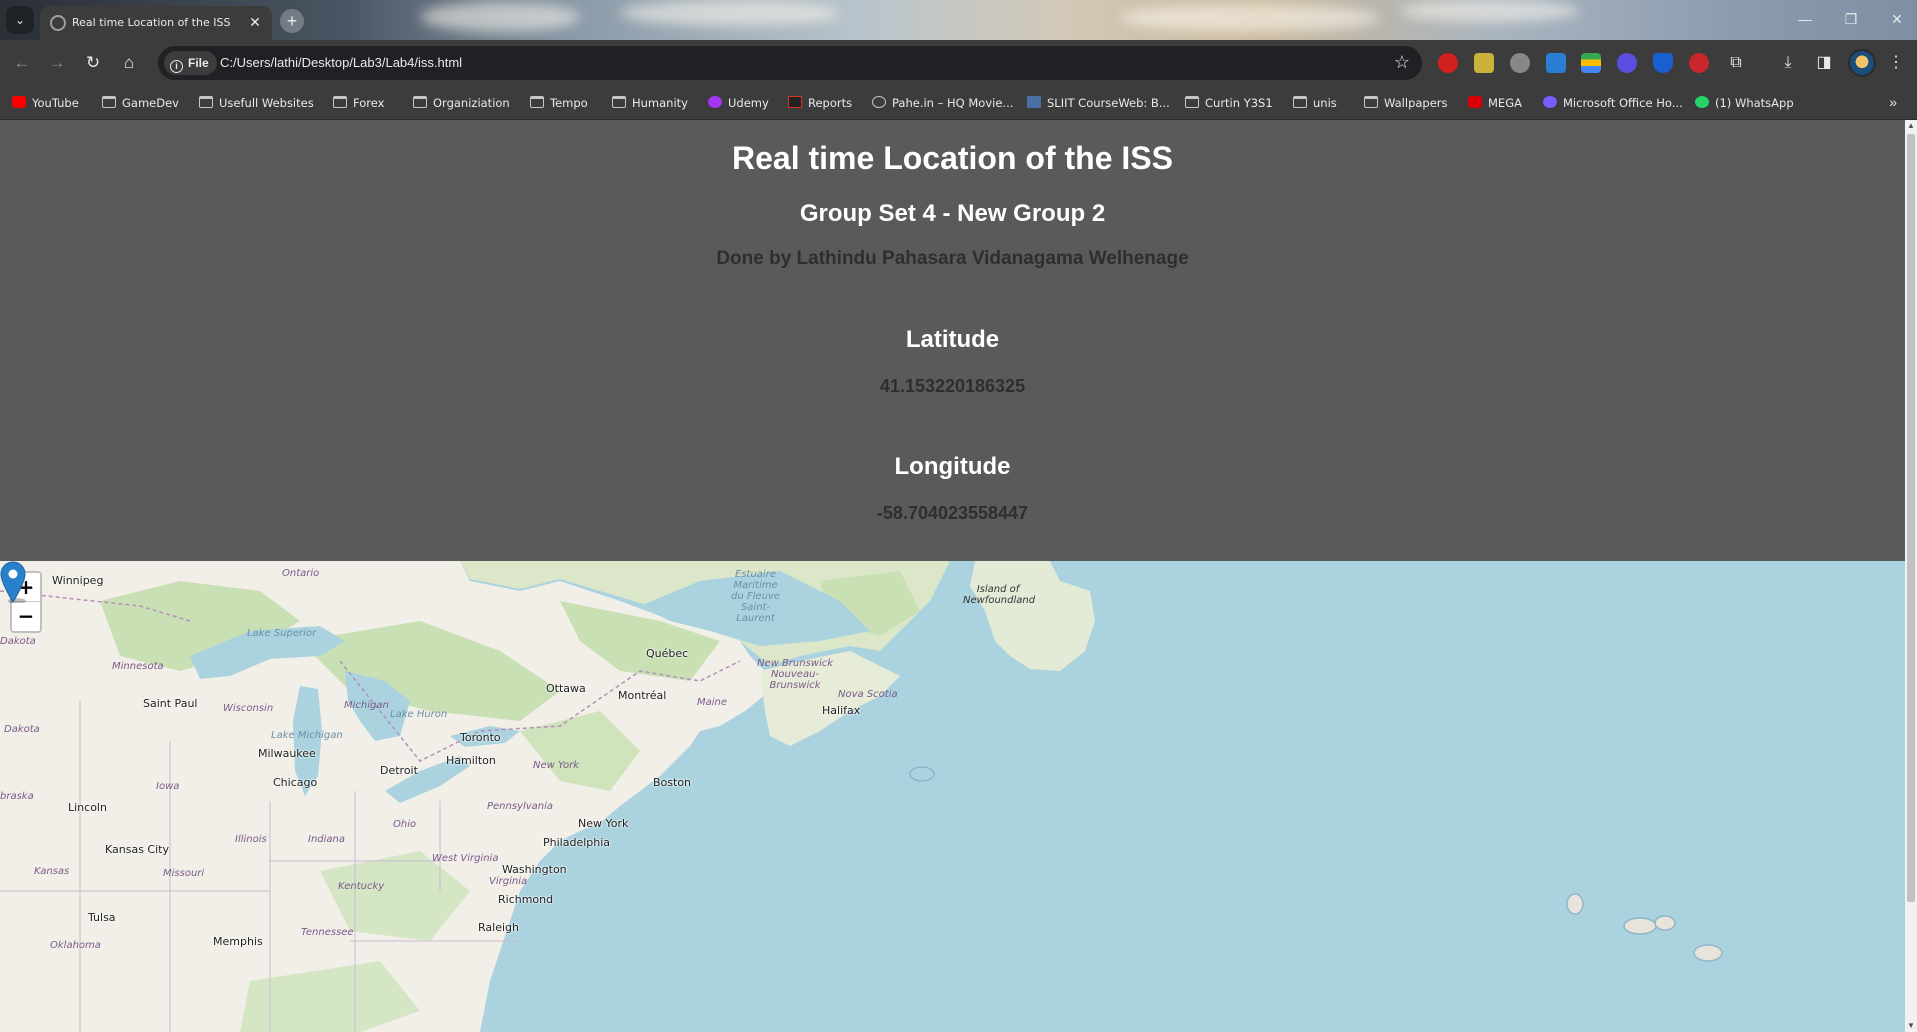 This screenshot has height=1032, width=1917. I want to click on location-marker-icon, so click(13, 582).